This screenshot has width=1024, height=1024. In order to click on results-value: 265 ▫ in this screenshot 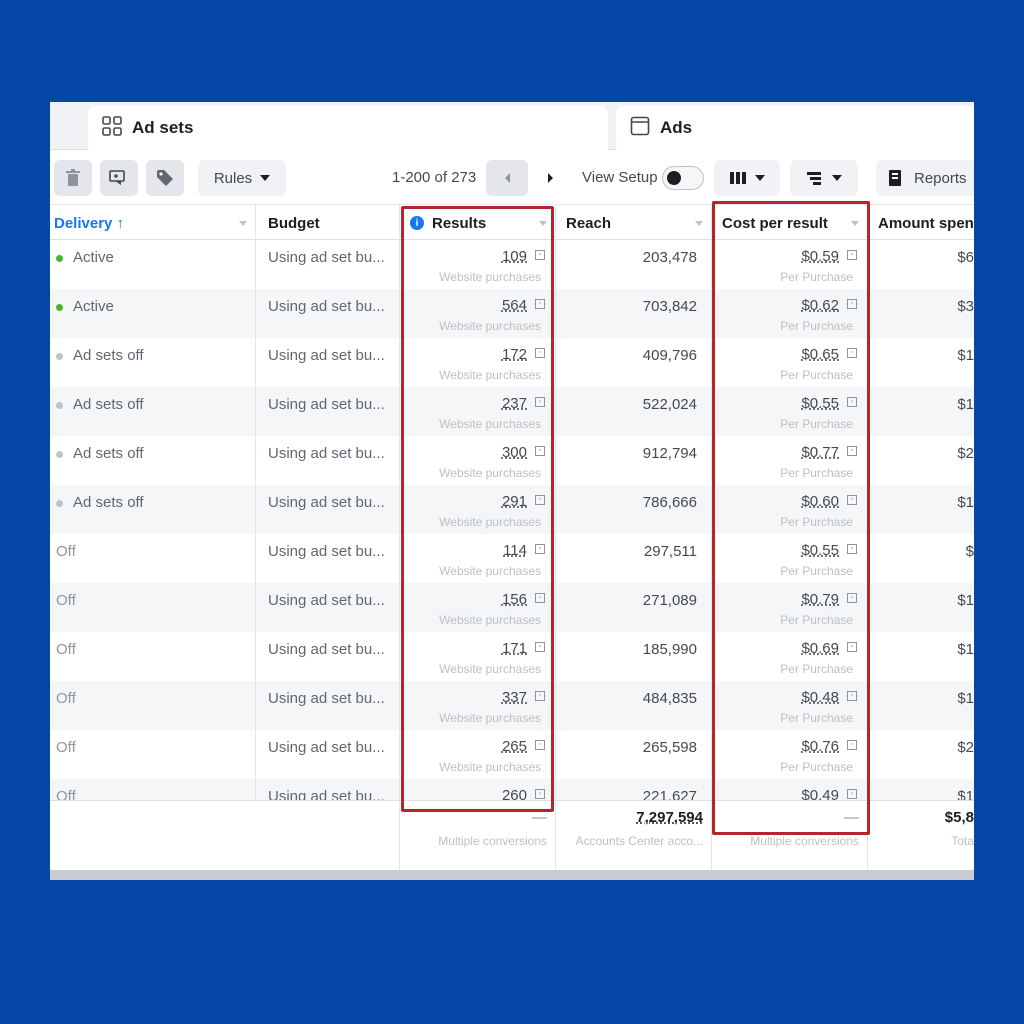, I will do `click(523, 746)`.